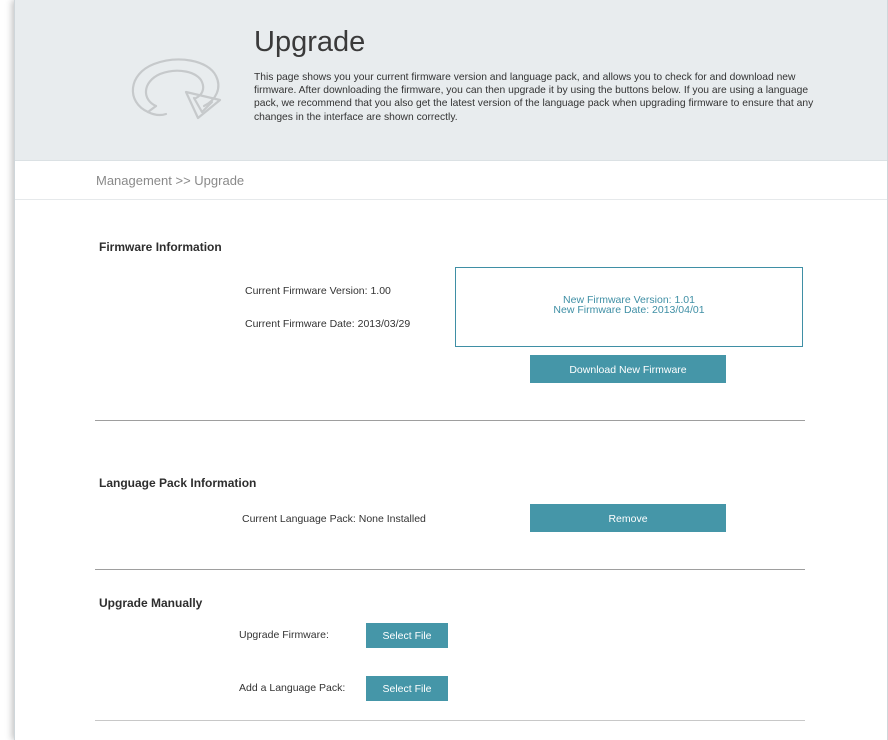 This screenshot has width=888, height=740. I want to click on manual-section-title: Upgrade Manually, so click(151, 603).